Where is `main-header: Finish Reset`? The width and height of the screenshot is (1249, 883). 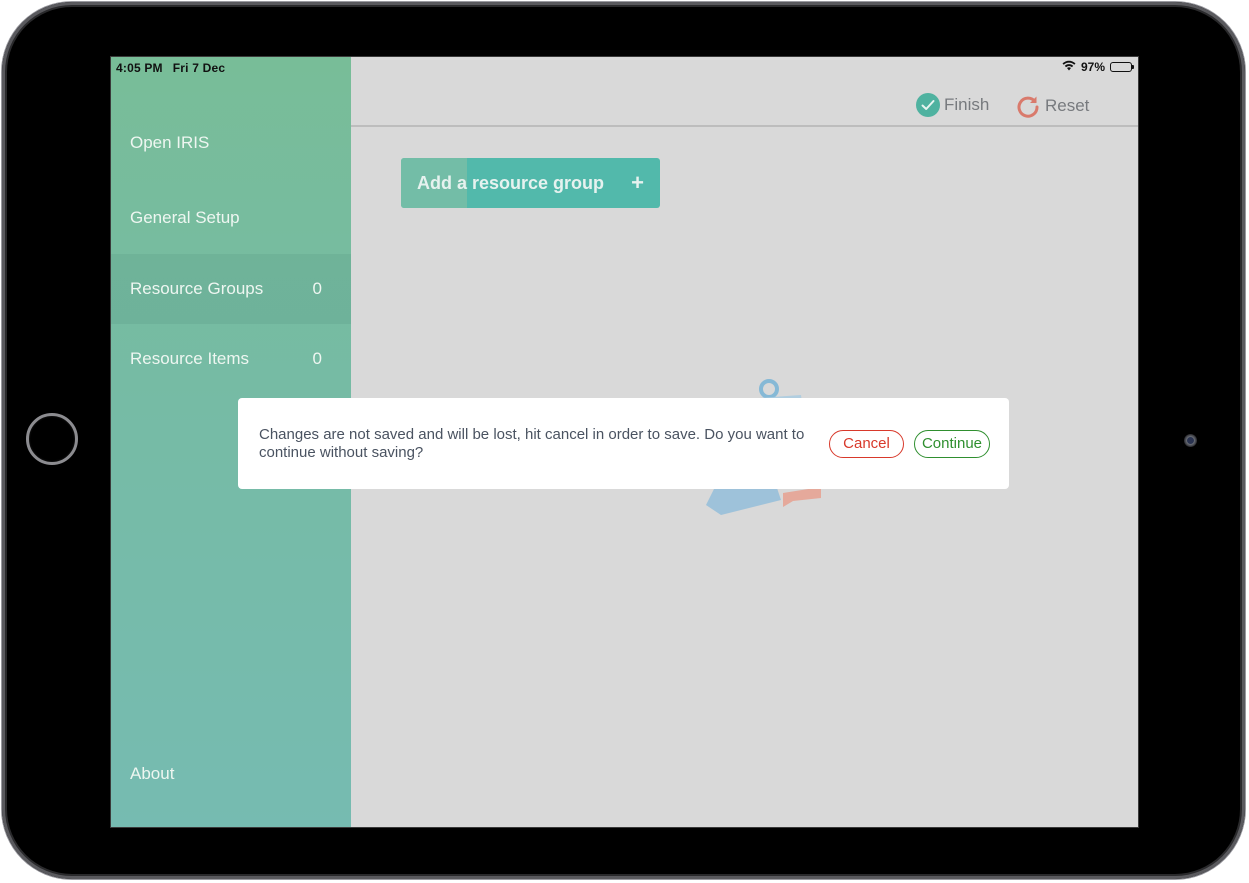 main-header: Finish Reset is located at coordinates (744, 92).